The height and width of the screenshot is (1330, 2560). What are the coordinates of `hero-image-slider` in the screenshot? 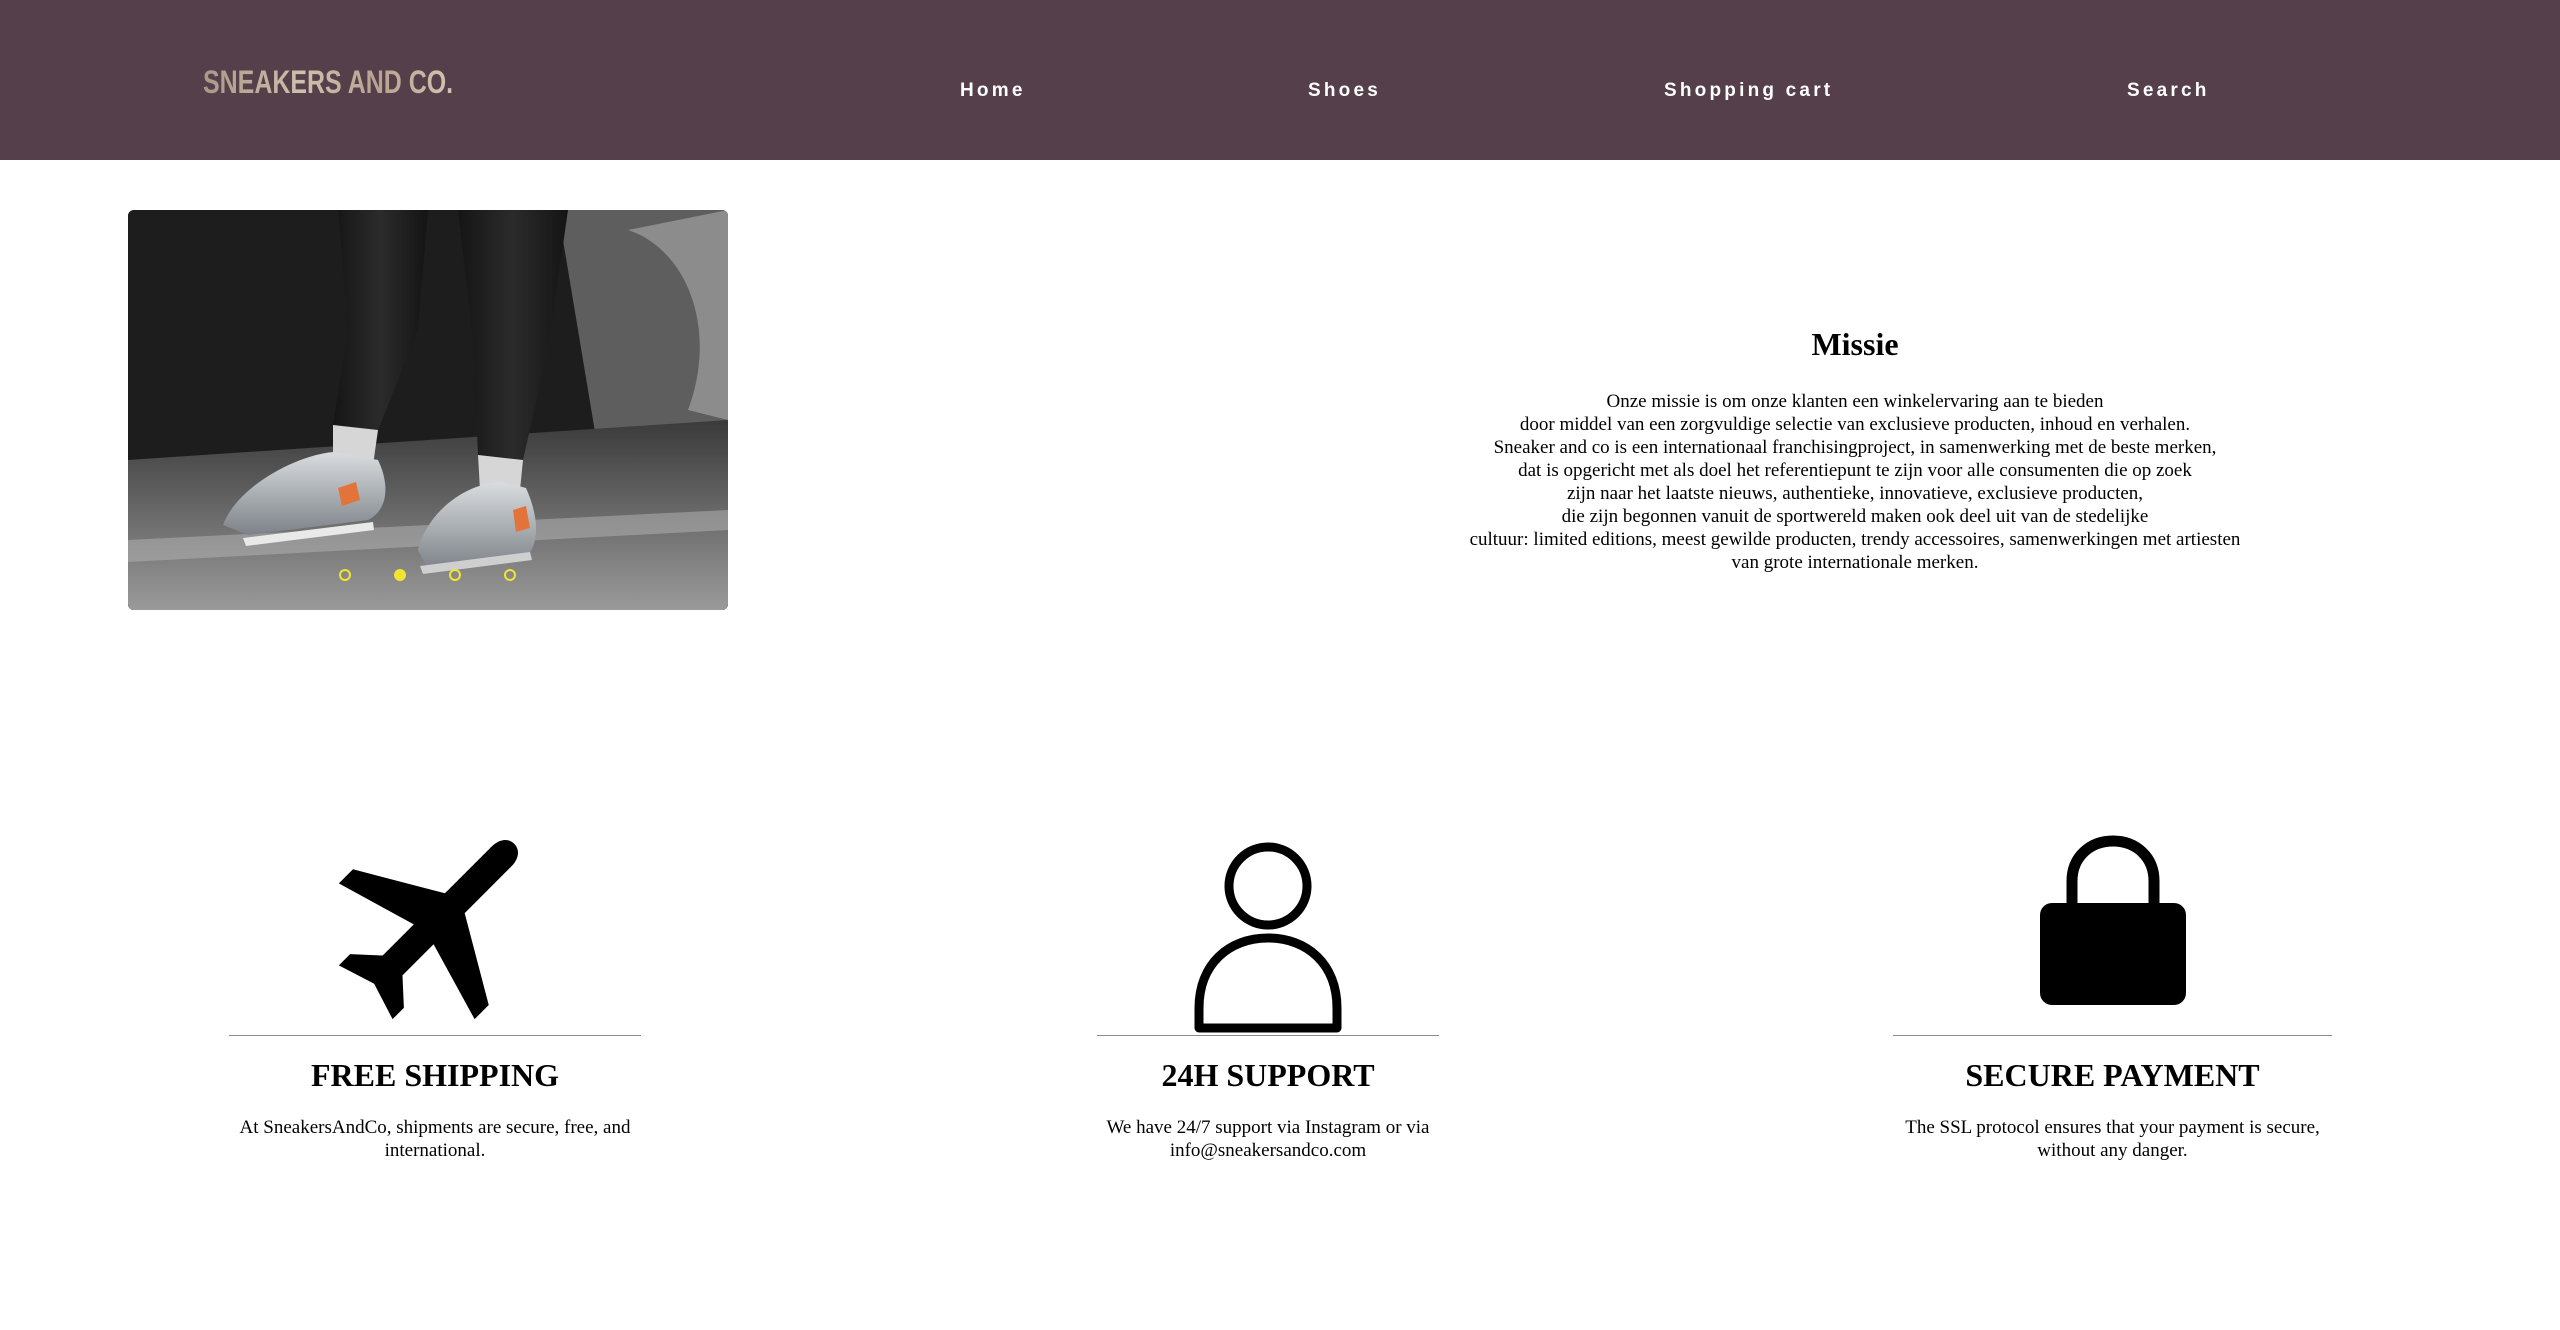 It's located at (428, 410).